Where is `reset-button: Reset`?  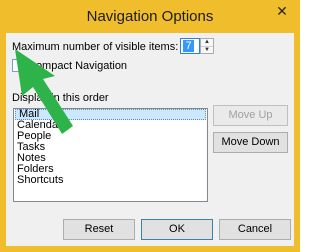 reset-button: Reset is located at coordinates (99, 229).